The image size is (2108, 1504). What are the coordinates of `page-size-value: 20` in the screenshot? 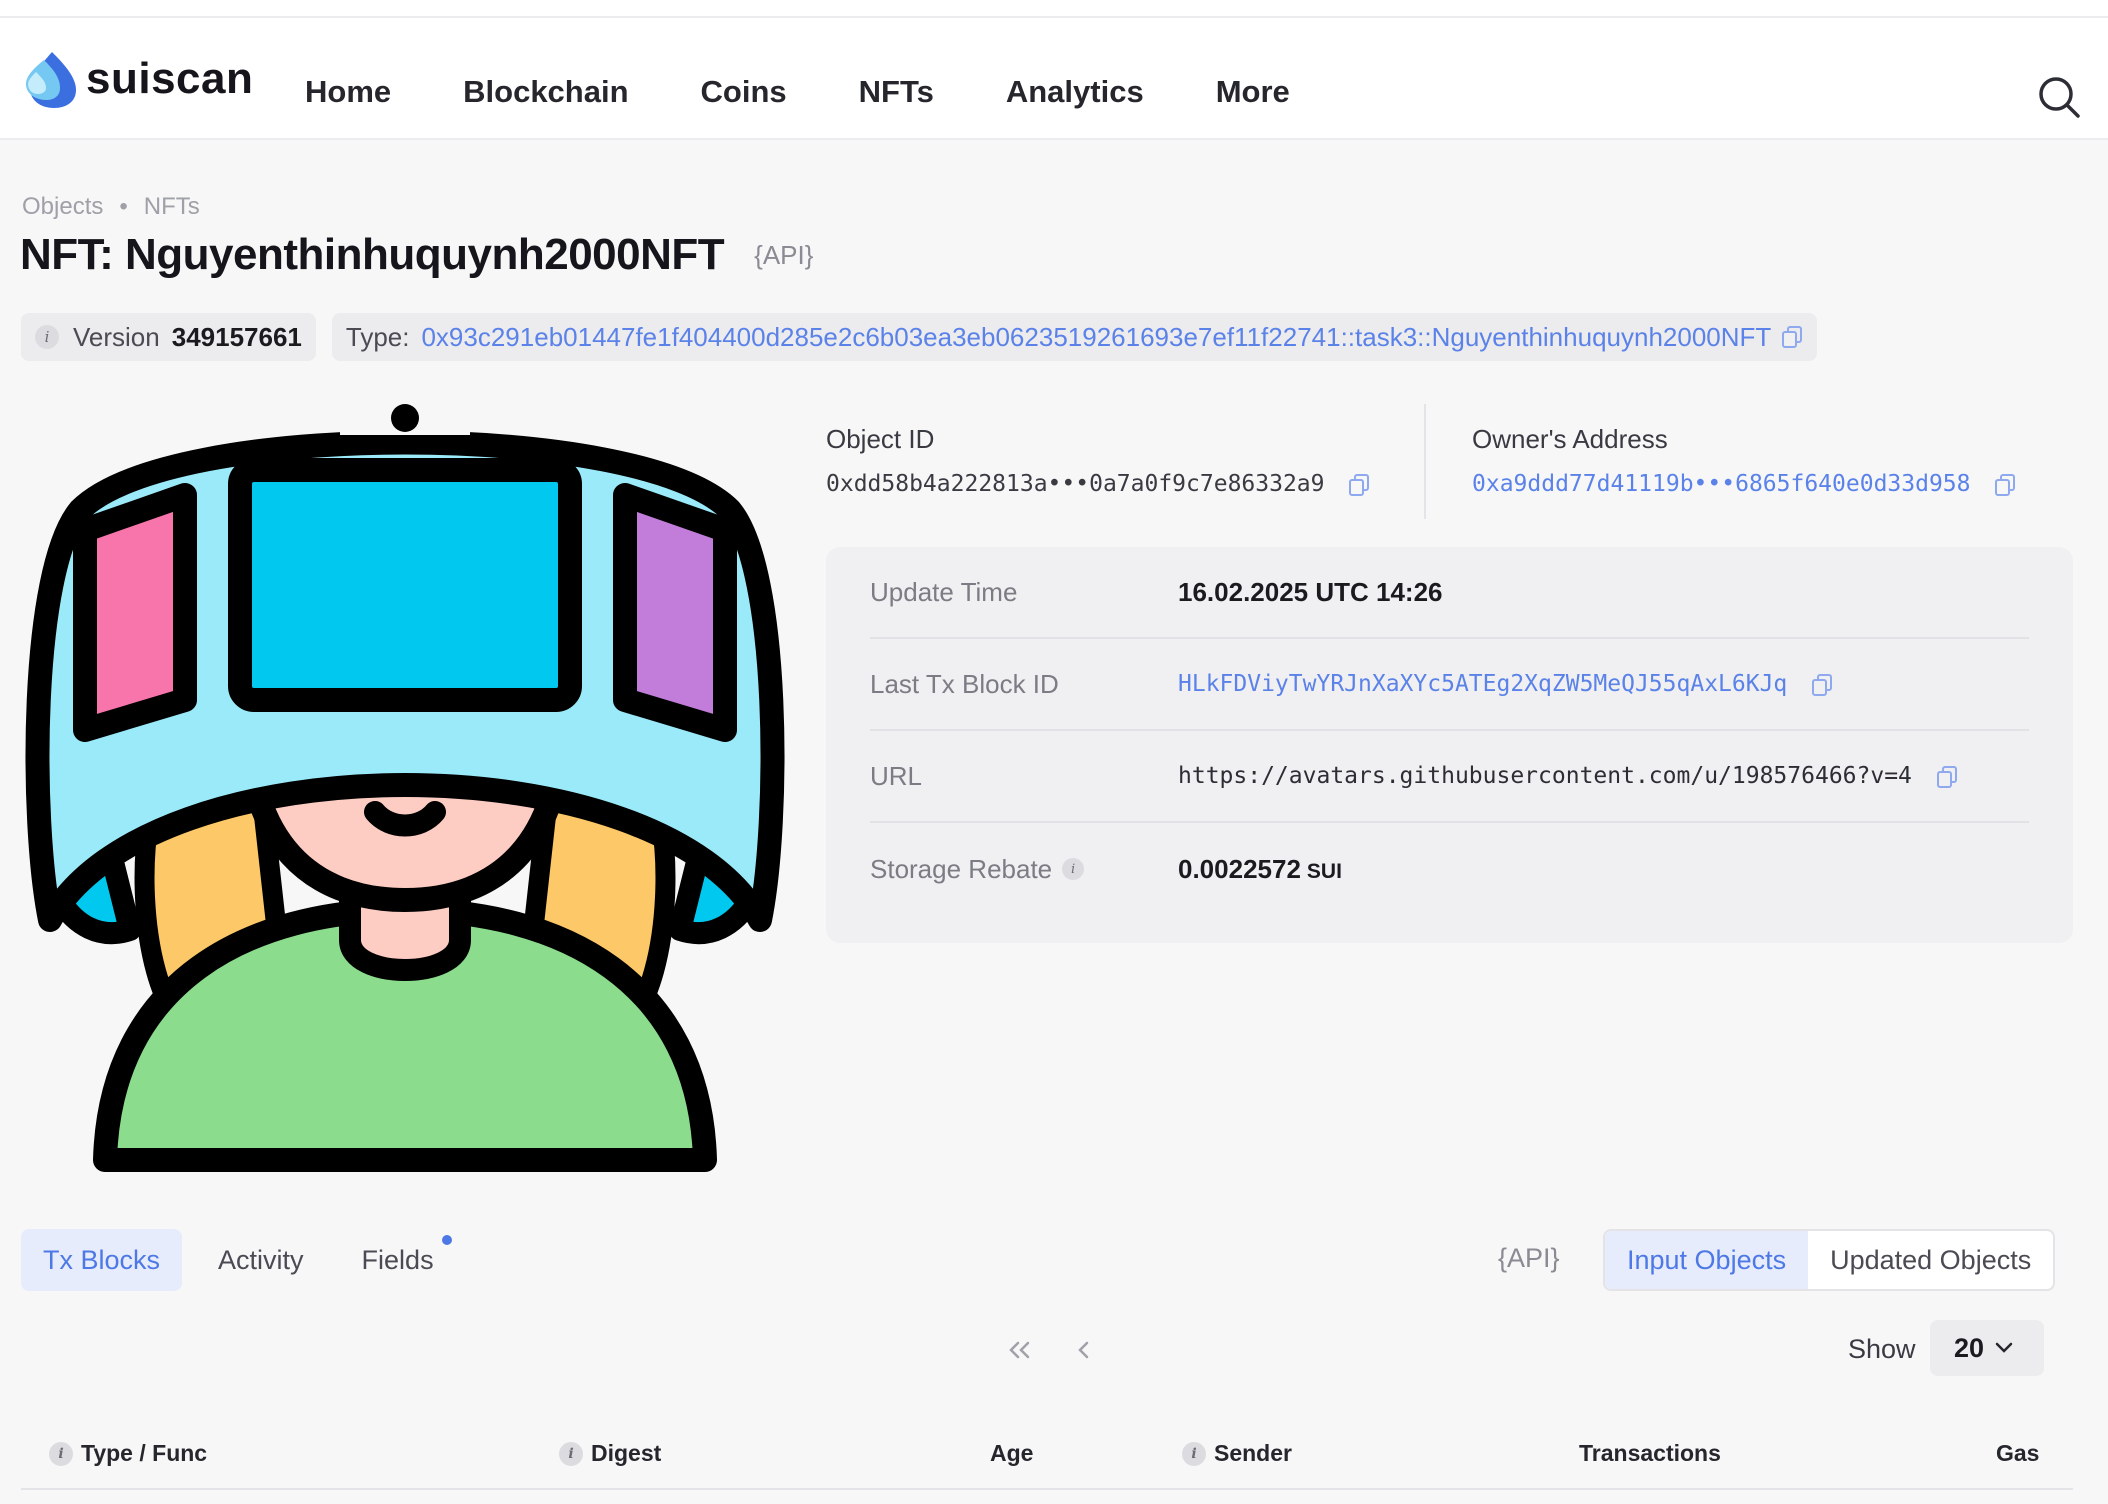 It's located at (1969, 1347).